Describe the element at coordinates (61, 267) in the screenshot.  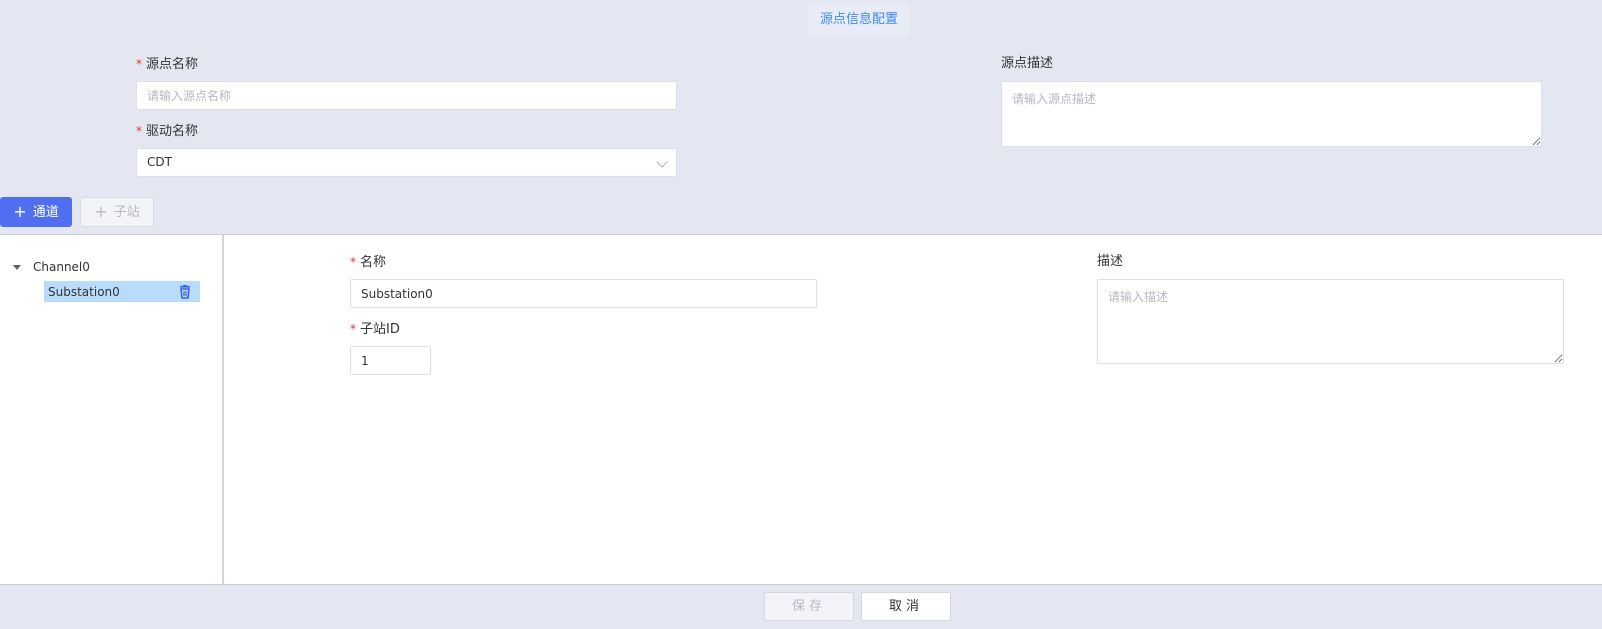
I see `tree-node-channel: Channel0` at that location.